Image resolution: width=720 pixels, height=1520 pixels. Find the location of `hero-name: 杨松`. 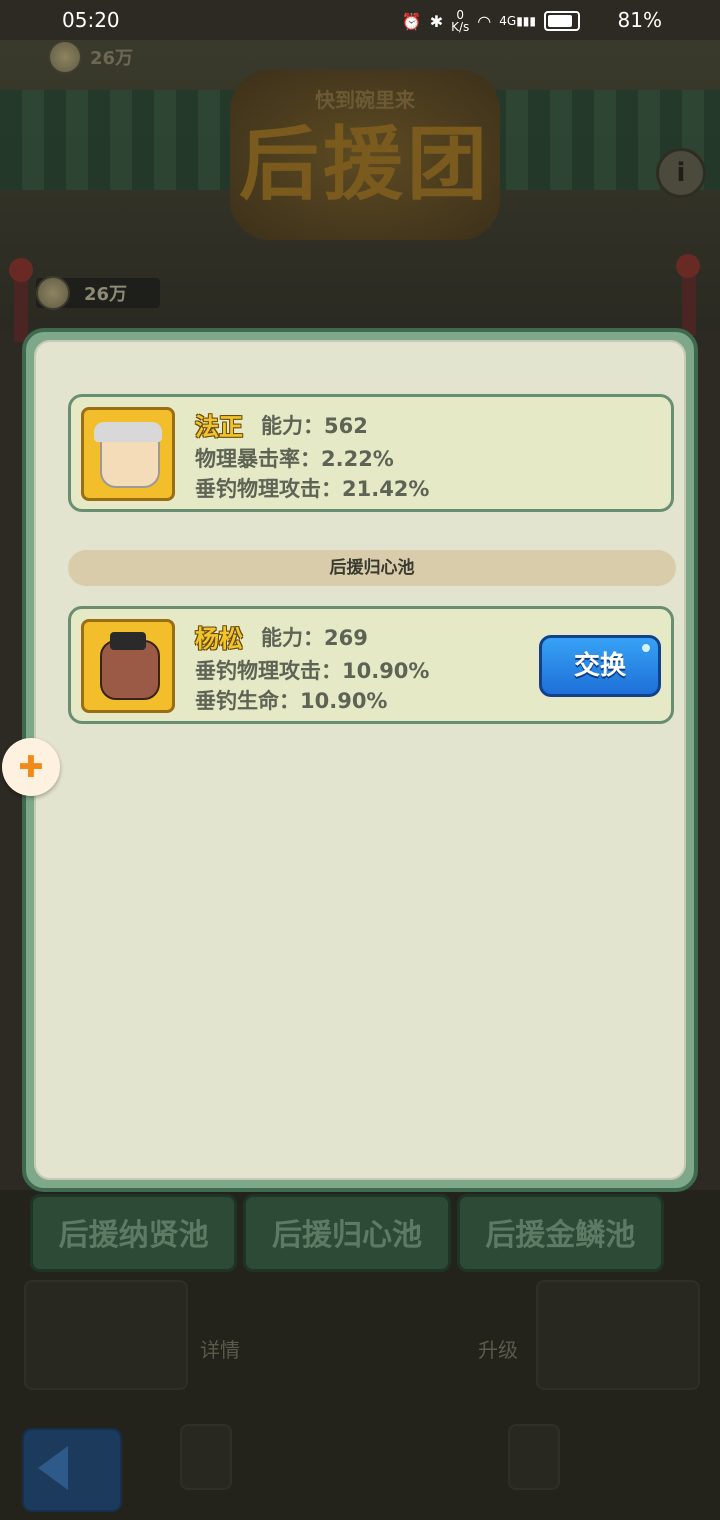

hero-name: 杨松 is located at coordinates (219, 639).